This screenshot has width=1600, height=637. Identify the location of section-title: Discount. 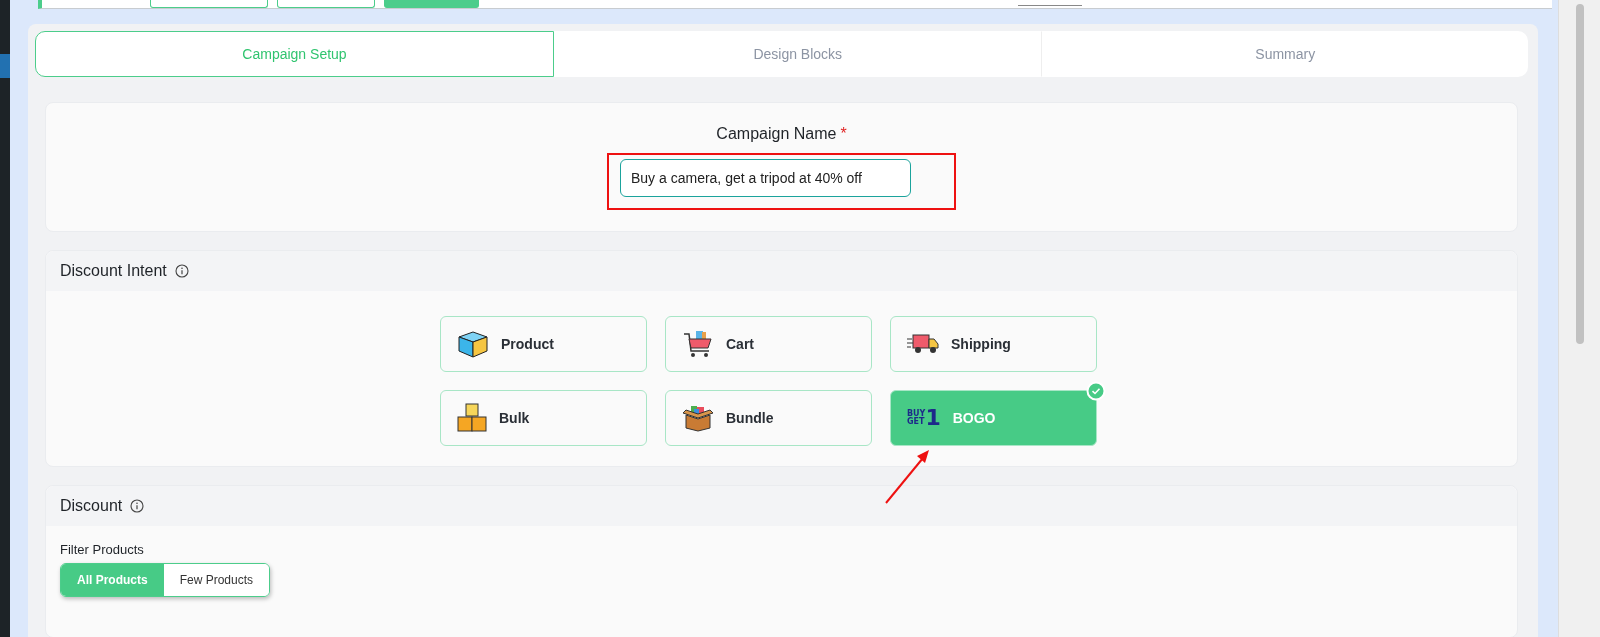
(91, 506).